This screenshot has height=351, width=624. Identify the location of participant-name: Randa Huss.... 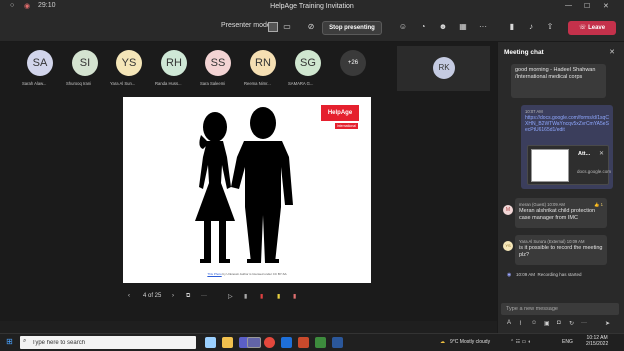
(168, 83).